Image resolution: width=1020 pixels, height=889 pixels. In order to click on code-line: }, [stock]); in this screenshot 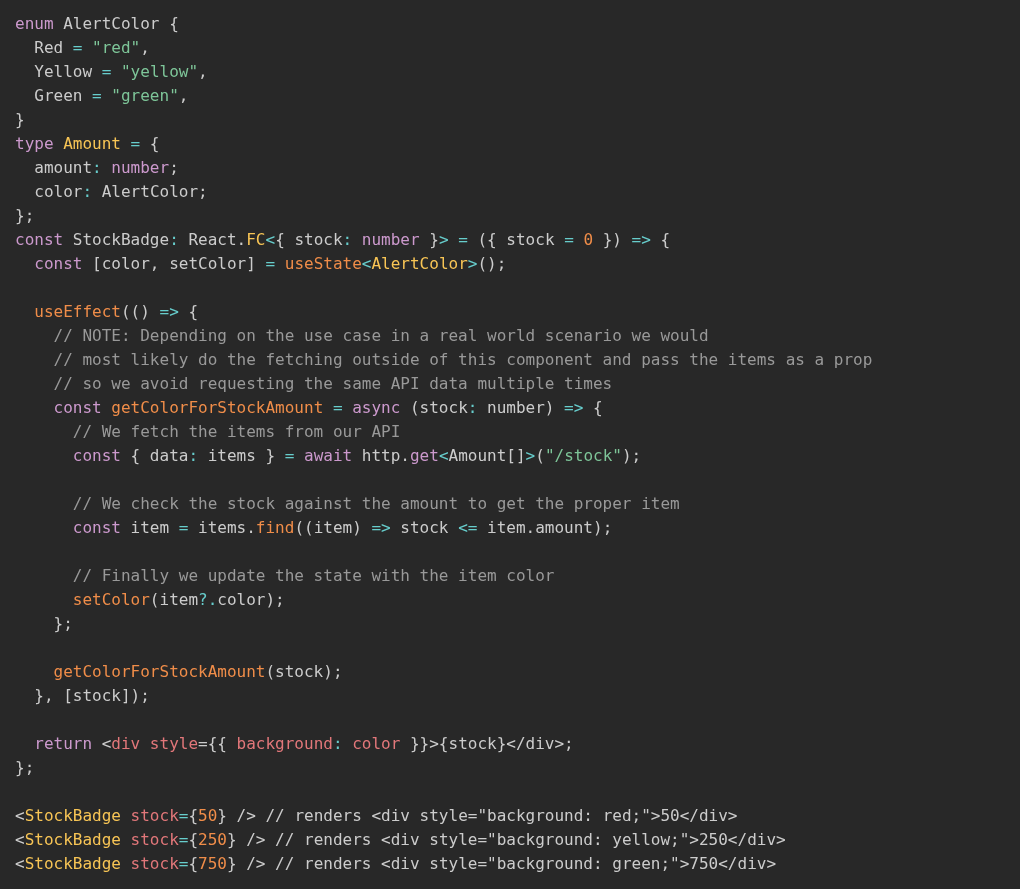, I will do `click(91, 696)`.